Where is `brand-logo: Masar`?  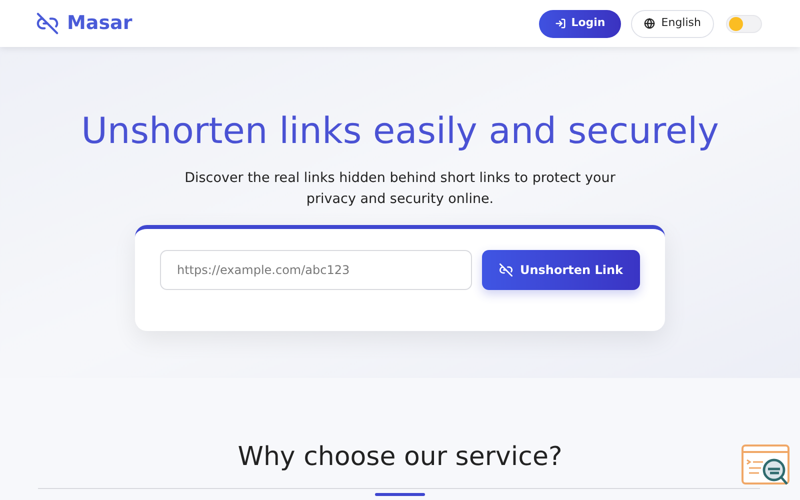
brand-logo: Masar is located at coordinates (99, 23).